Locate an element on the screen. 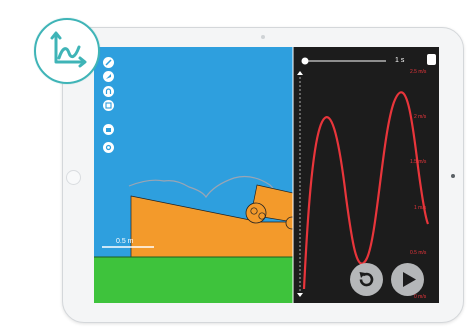 The width and height of the screenshot is (475, 332). timeline-time-label: 1 s is located at coordinates (400, 60).